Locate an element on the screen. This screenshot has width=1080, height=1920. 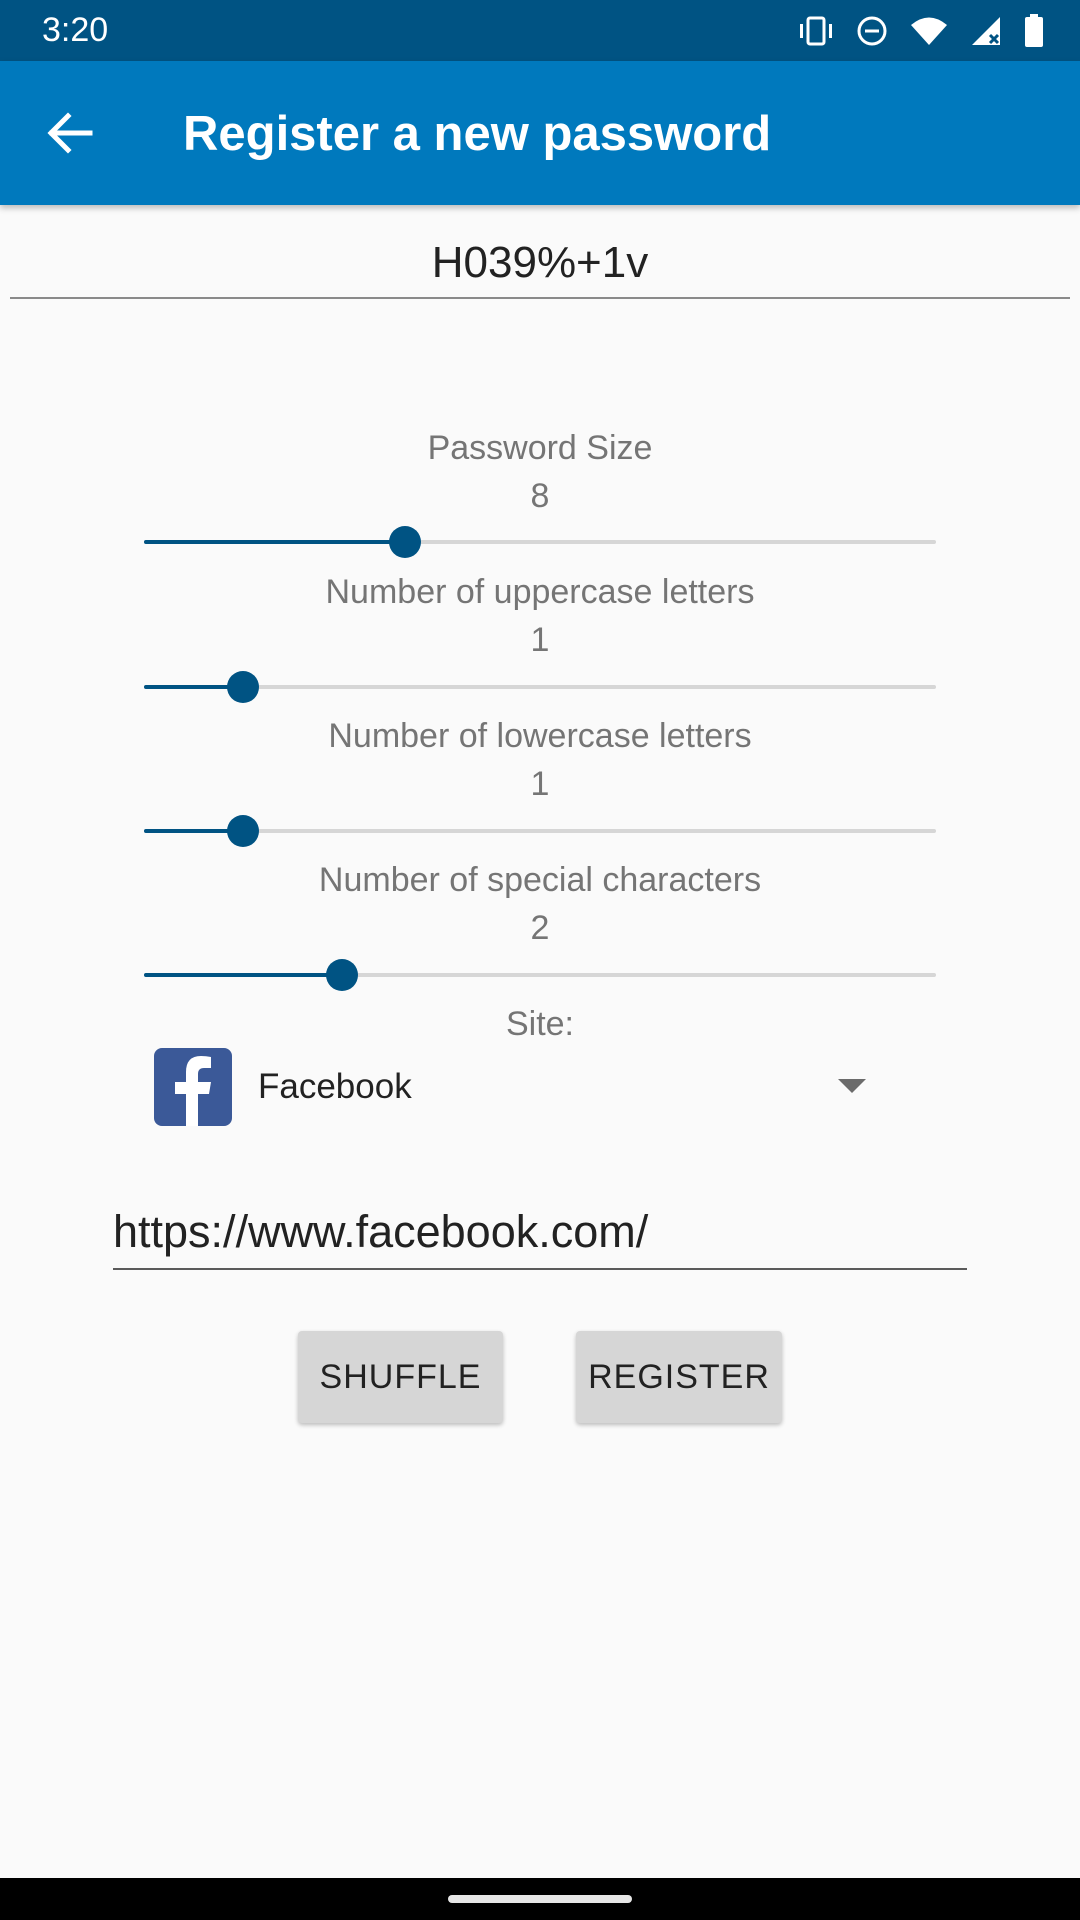
uppercase-slider is located at coordinates (540, 687).